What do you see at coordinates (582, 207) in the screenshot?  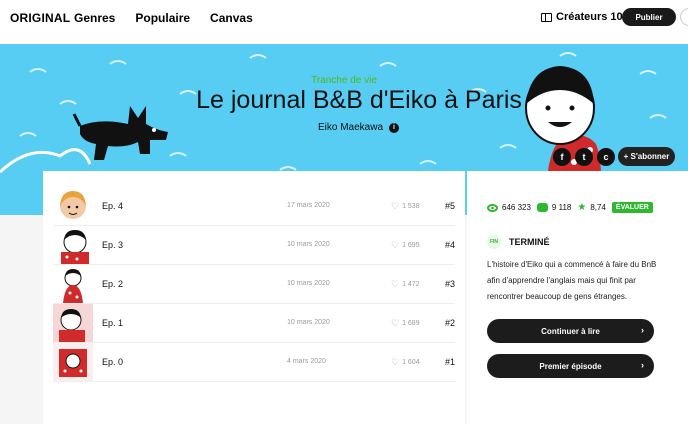 I see `star-icon: ★` at bounding box center [582, 207].